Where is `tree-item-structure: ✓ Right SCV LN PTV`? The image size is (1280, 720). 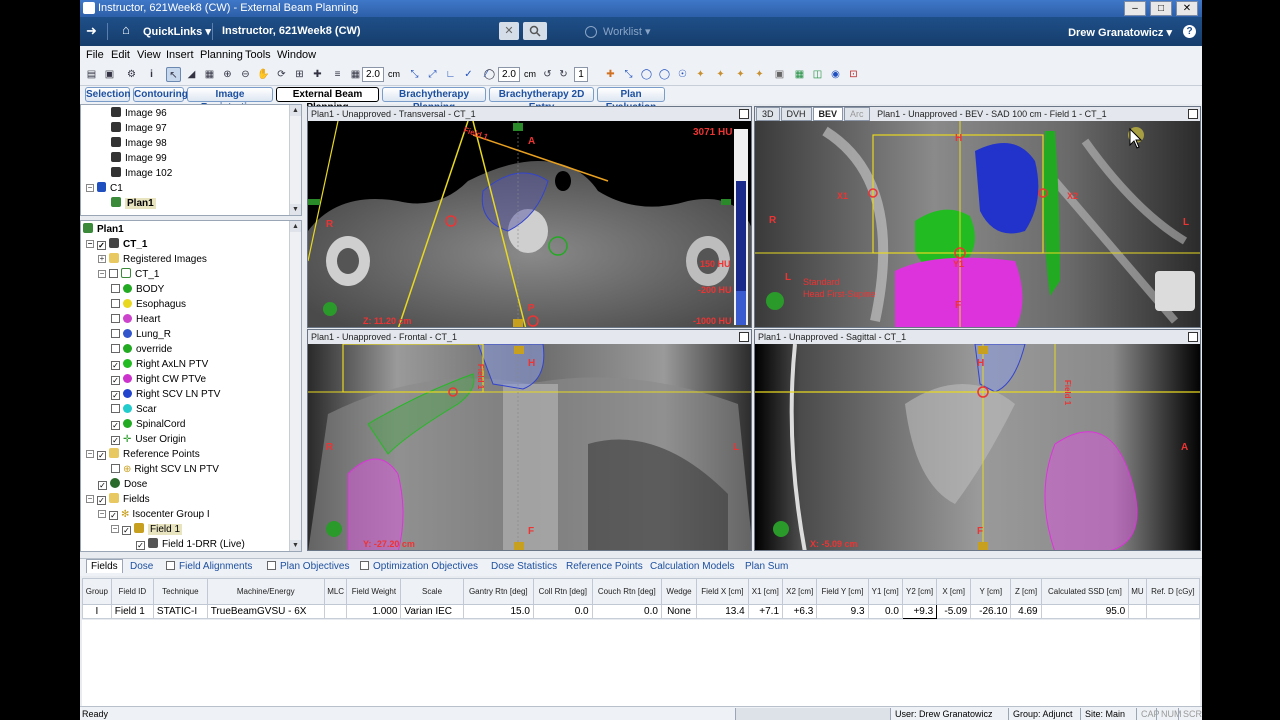 tree-item-structure: ✓ Right SCV LN PTV is located at coordinates (165, 394).